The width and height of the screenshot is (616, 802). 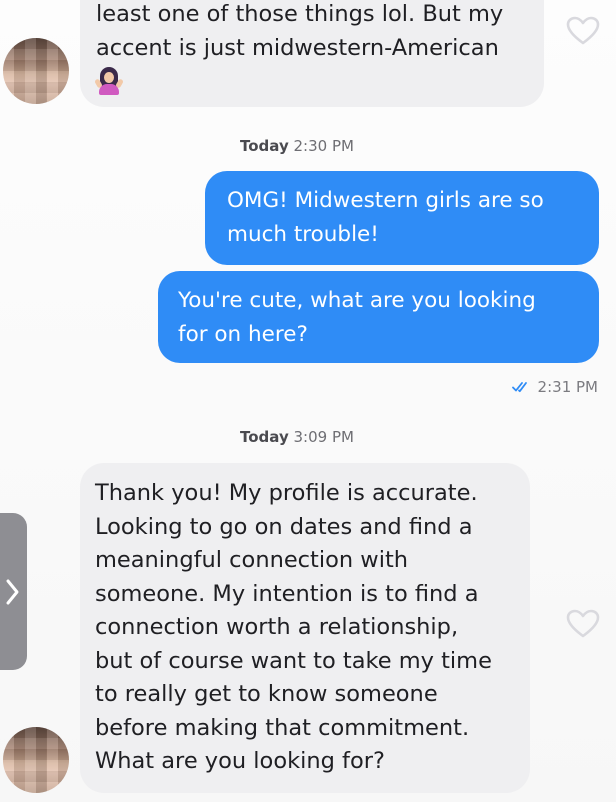 What do you see at coordinates (287, 593) in the screenshot?
I see `message-line: someone. My intention is to find a` at bounding box center [287, 593].